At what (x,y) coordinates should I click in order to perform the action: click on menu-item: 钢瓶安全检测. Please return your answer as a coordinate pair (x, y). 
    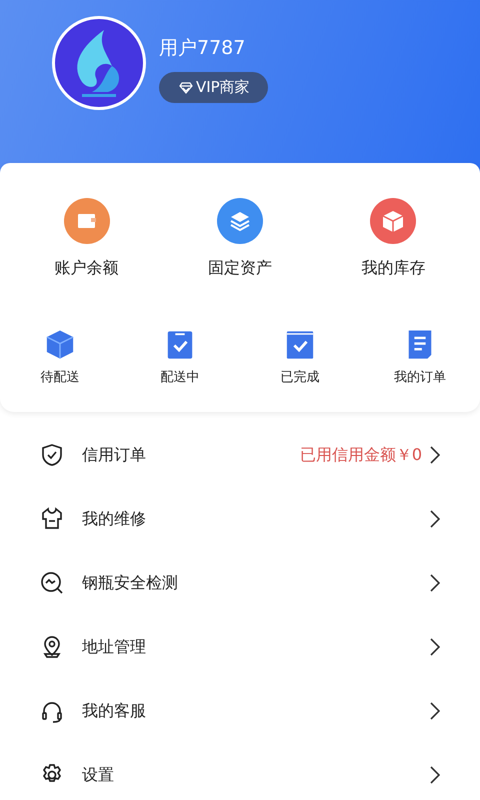
    Looking at the image, I should click on (240, 583).